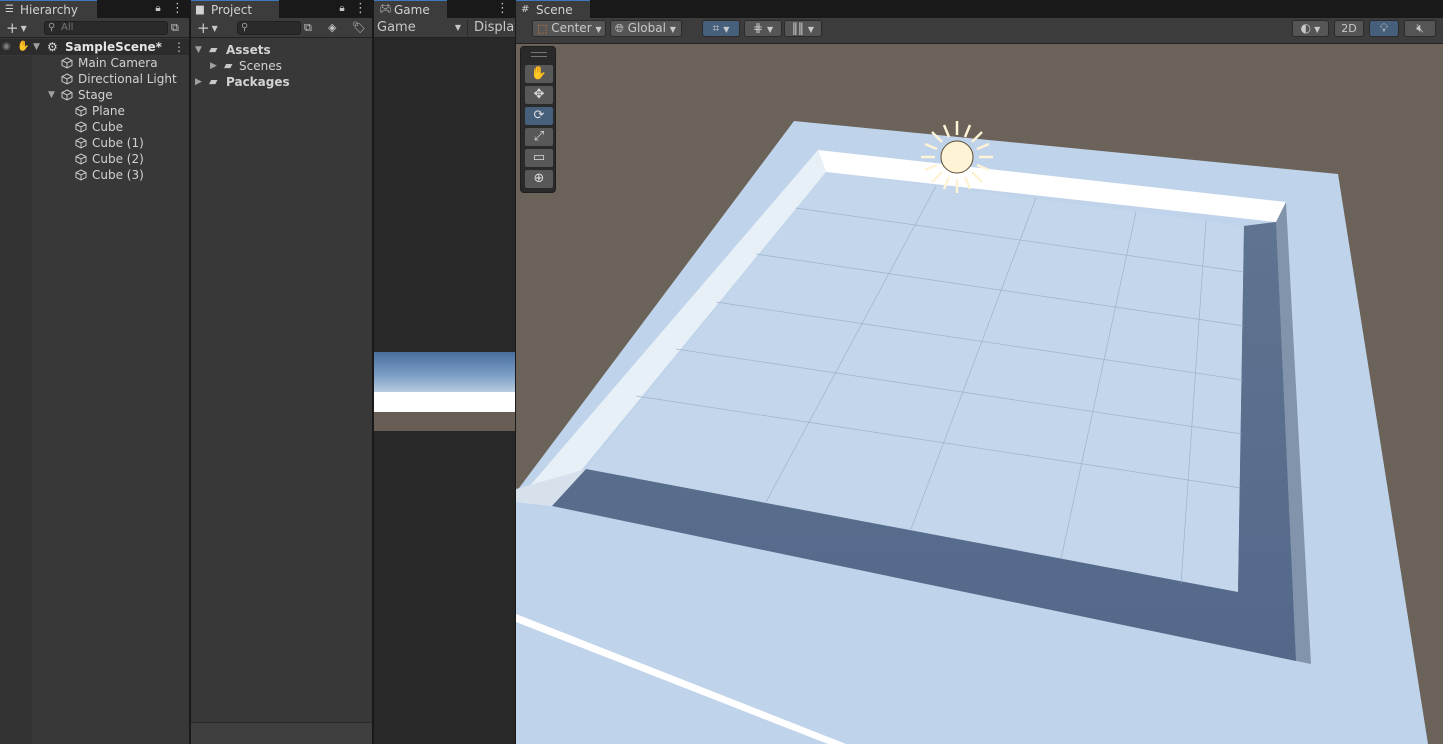  What do you see at coordinates (1349, 28) in the screenshot?
I see `toggle-2d-button: 2D` at bounding box center [1349, 28].